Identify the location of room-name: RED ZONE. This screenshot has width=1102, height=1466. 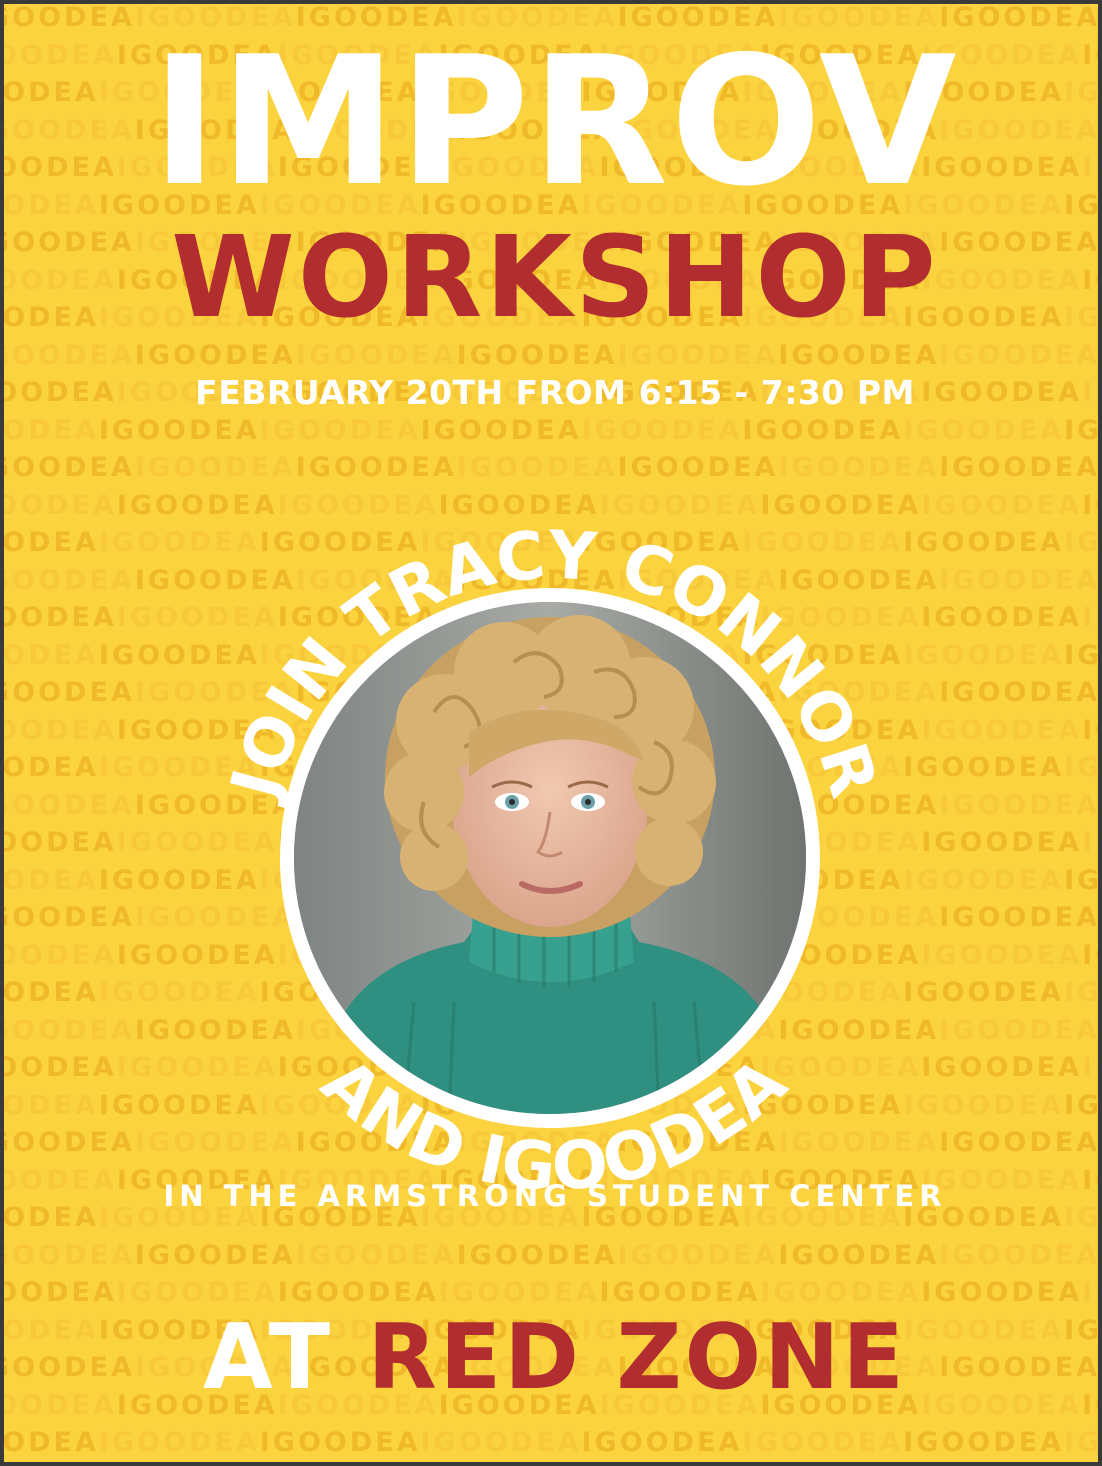
(637, 1357).